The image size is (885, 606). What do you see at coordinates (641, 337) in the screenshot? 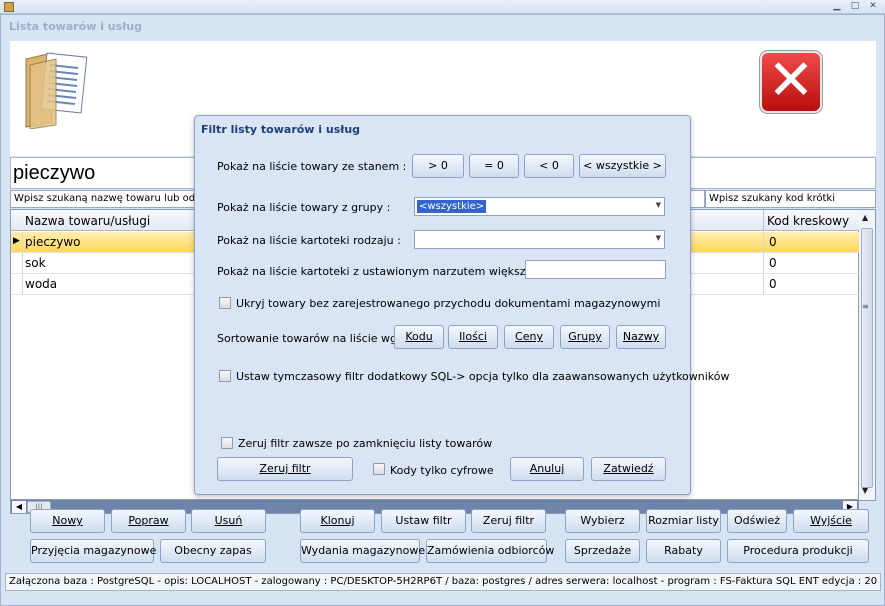
I see `sort-by-name-button: Nazwy` at bounding box center [641, 337].